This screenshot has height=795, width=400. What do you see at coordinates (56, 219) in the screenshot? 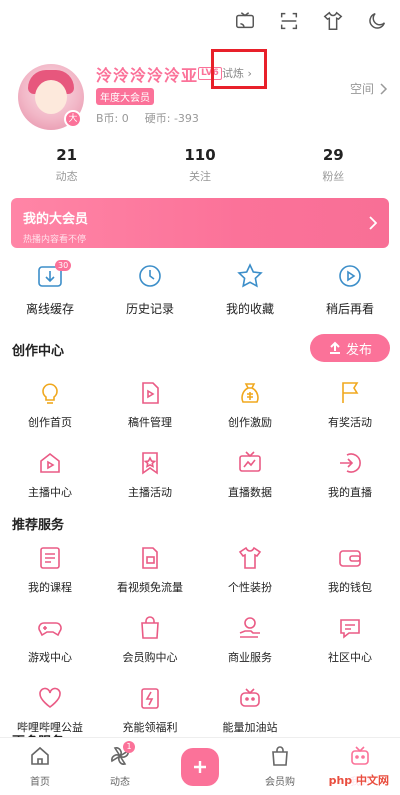
I see `vip-banner-title: 我的大会员` at bounding box center [56, 219].